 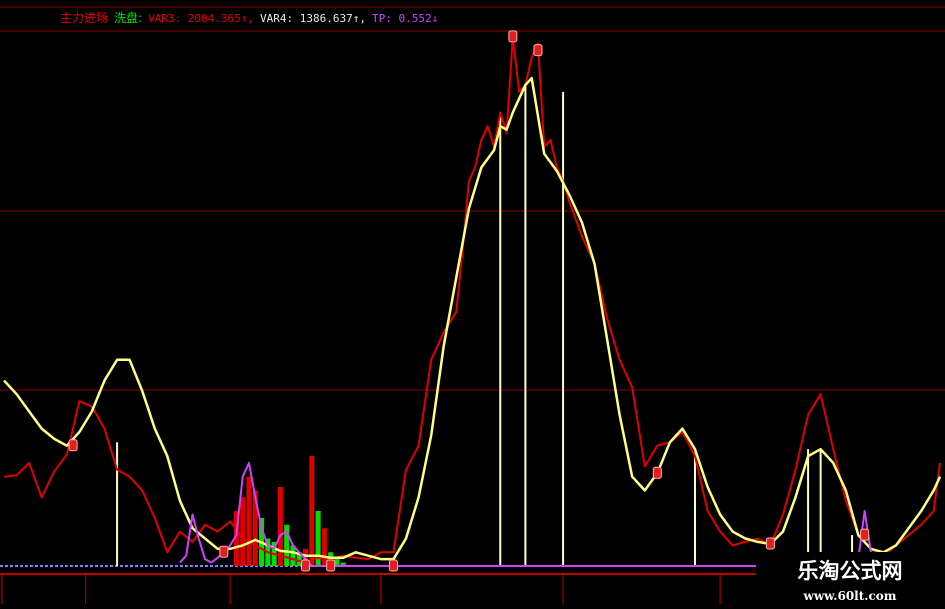 I want to click on header-item-0: 主力进场, so click(x=84, y=18).